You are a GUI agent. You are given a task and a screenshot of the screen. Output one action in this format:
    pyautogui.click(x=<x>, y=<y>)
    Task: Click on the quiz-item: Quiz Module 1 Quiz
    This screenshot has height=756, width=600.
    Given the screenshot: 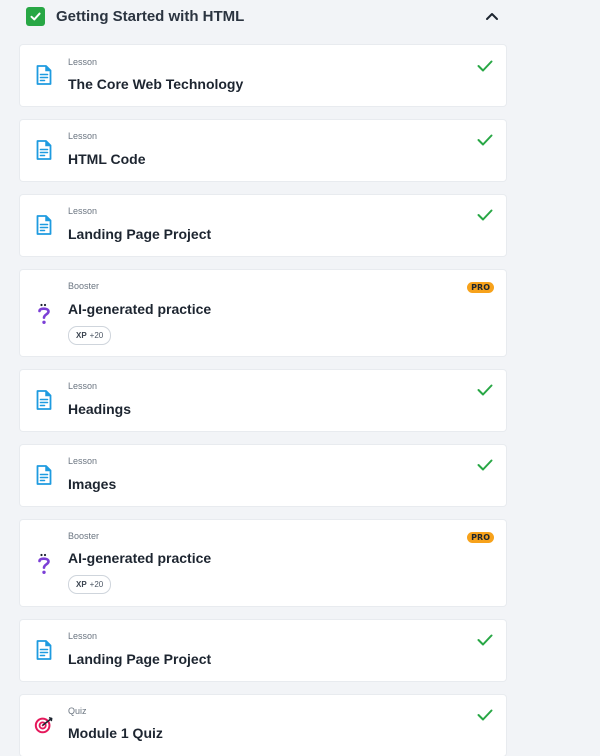 What is the action you would take?
    pyautogui.click(x=263, y=725)
    